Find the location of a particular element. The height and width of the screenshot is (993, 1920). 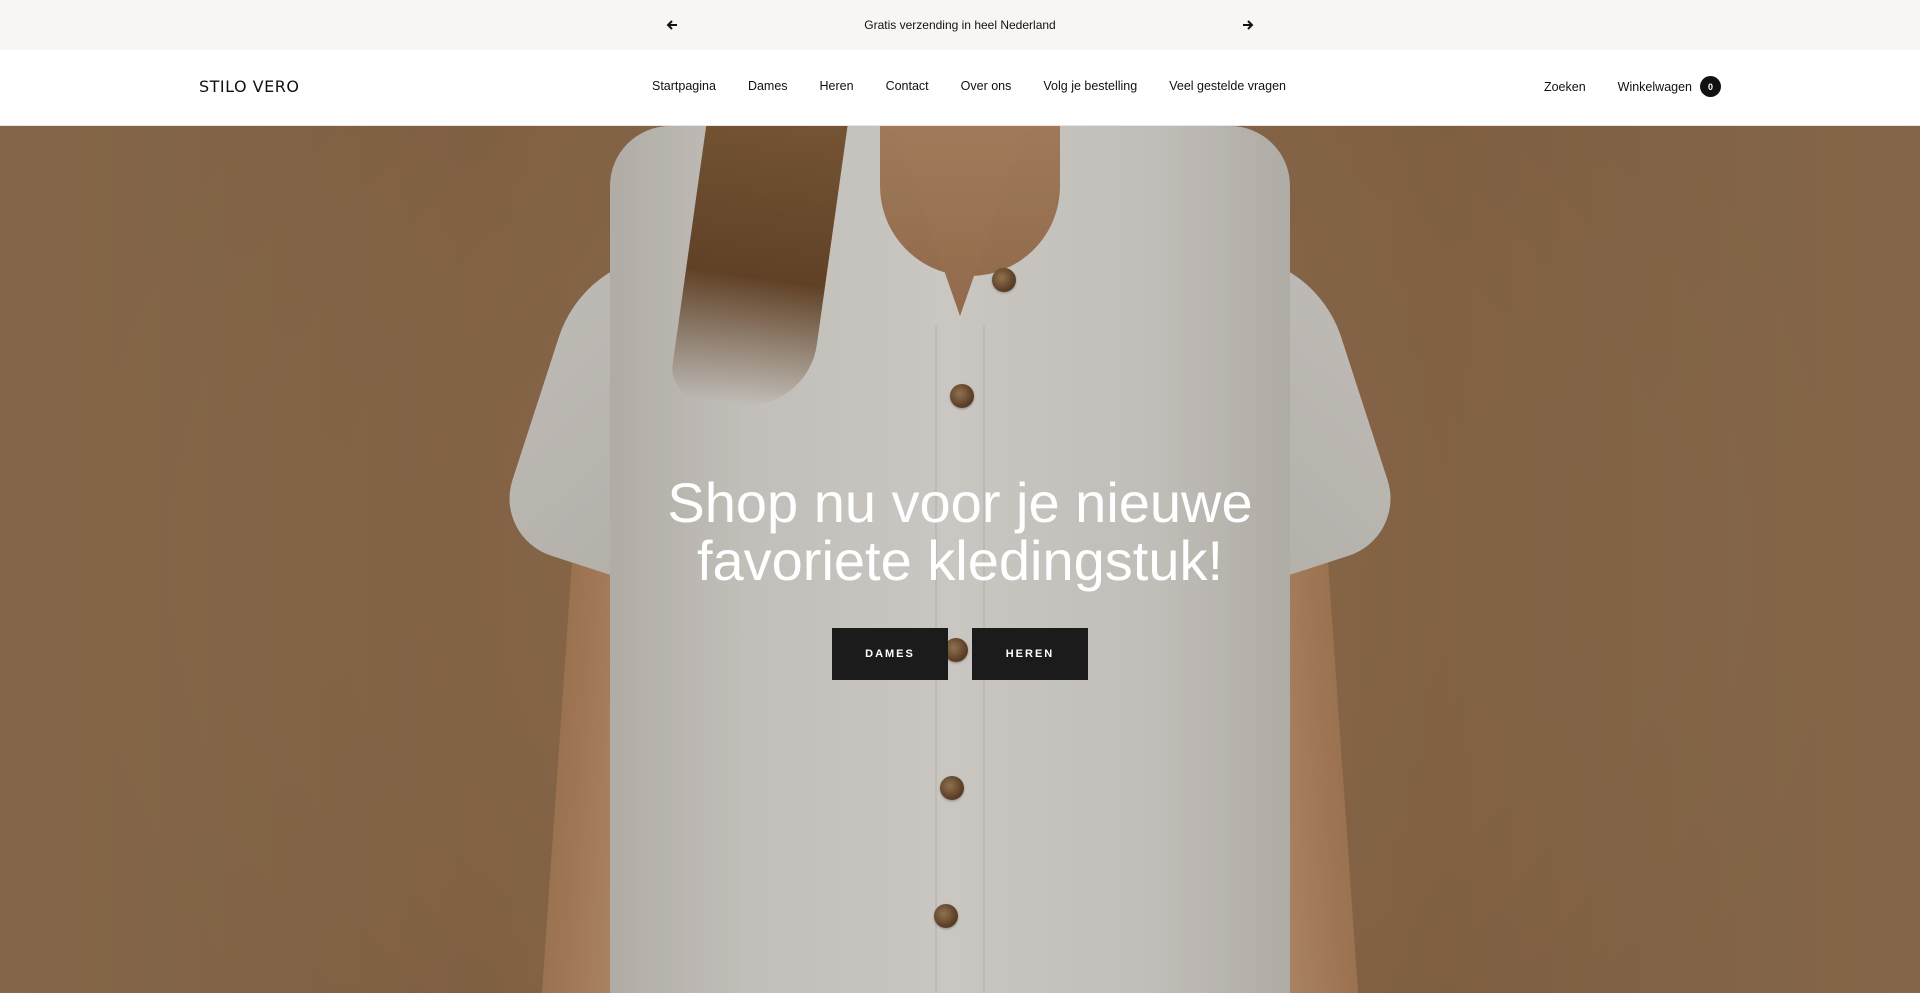

heren-button: HEREN is located at coordinates (1030, 654).